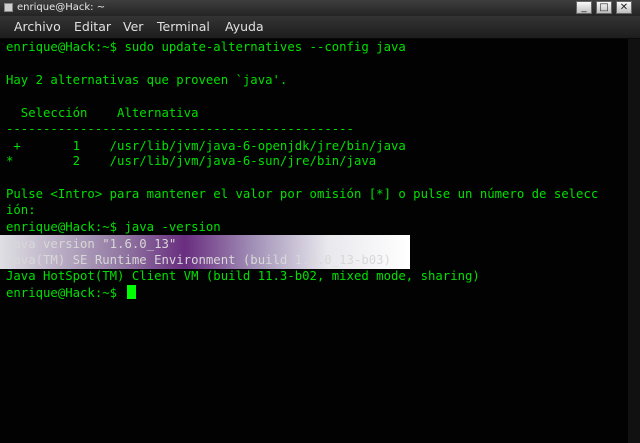 Image resolution: width=640 pixels, height=443 pixels. What do you see at coordinates (61, 7) in the screenshot?
I see `window-title: enrique@Hack: ~` at bounding box center [61, 7].